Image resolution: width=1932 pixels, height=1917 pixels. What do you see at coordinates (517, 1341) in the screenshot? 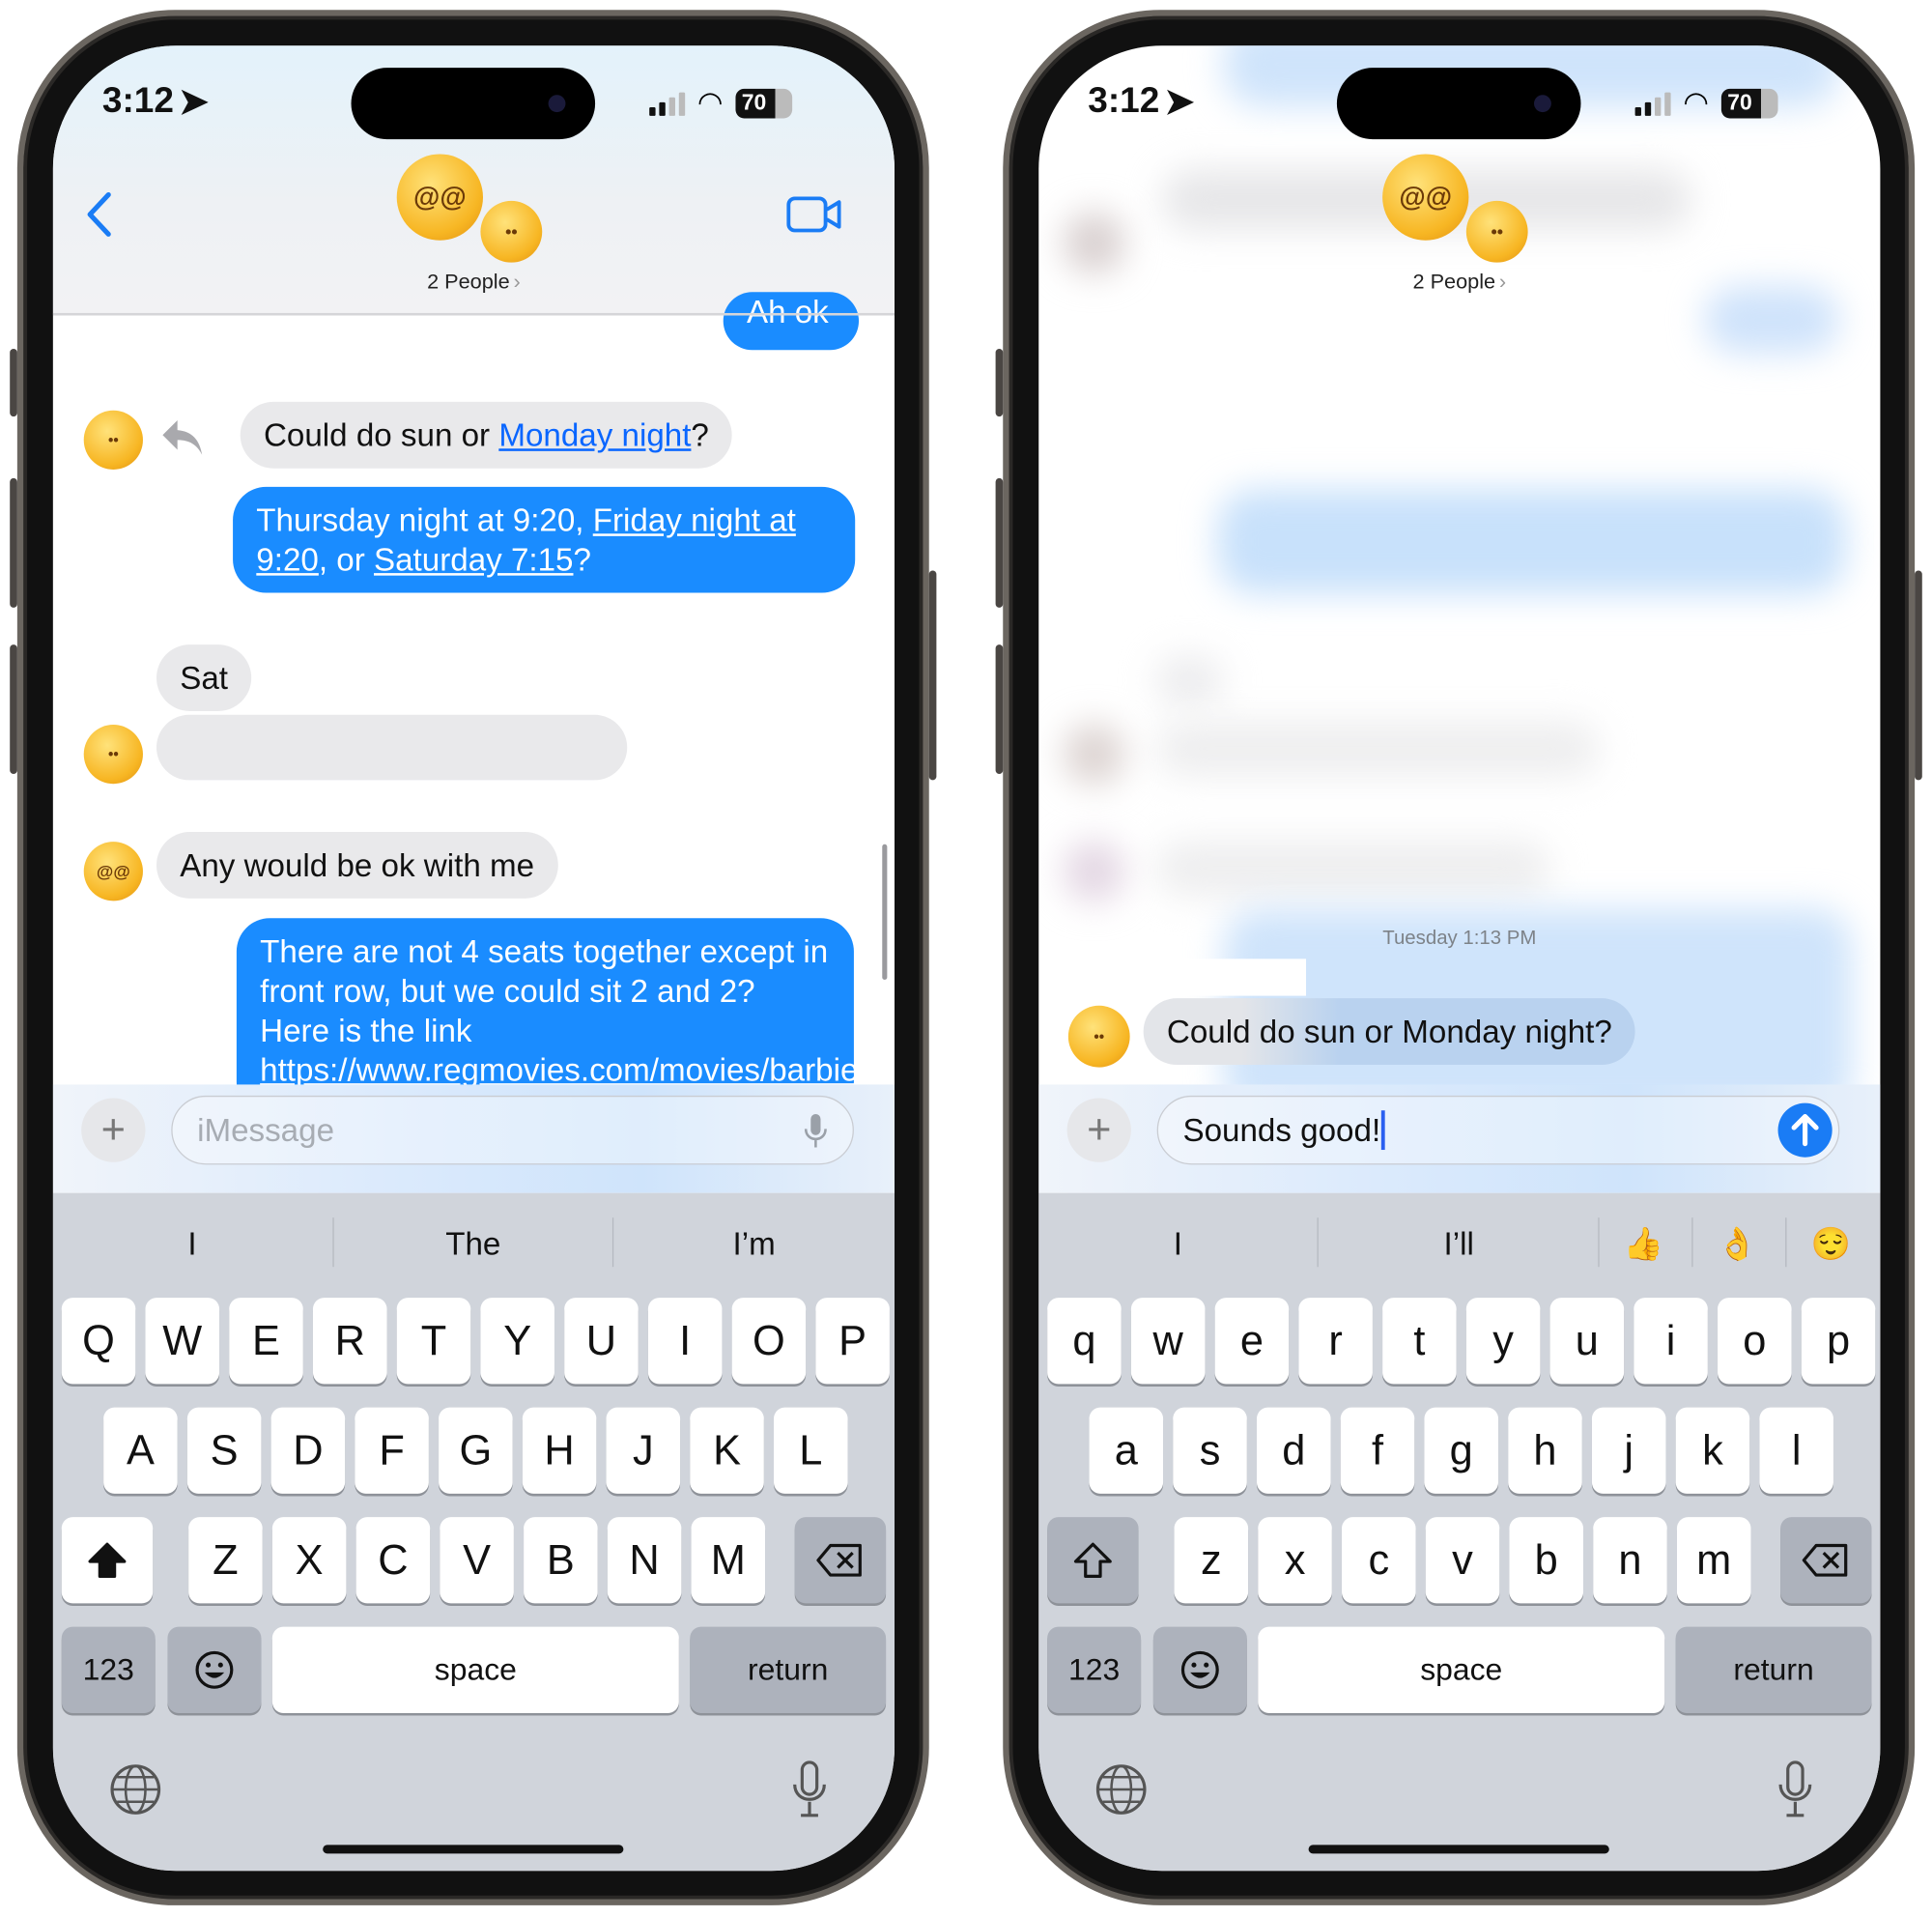
I see `key-y: Y` at bounding box center [517, 1341].